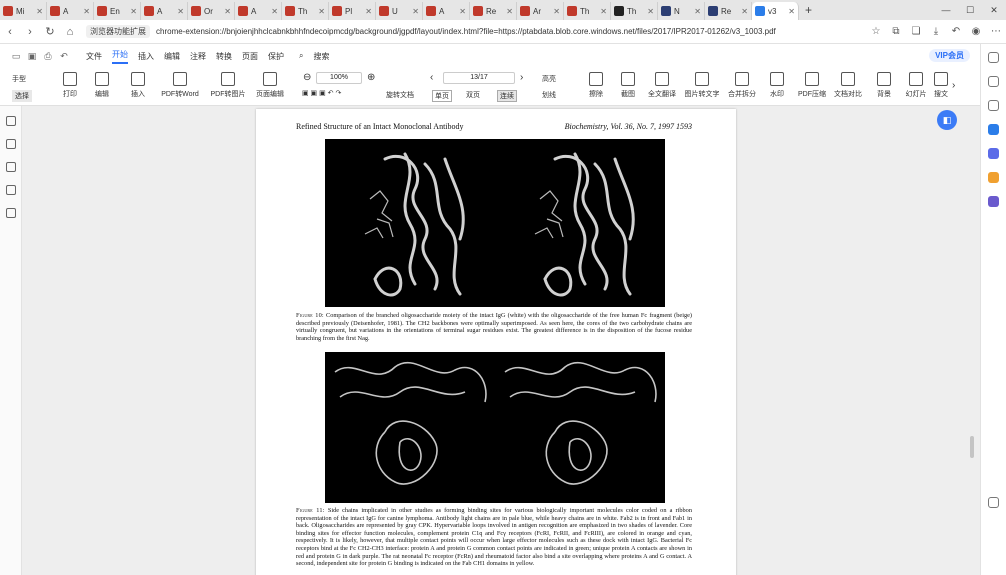 This screenshot has width=1006, height=575. Describe the element at coordinates (473, 95) in the screenshot. I see `double-page-button: 双页` at that location.